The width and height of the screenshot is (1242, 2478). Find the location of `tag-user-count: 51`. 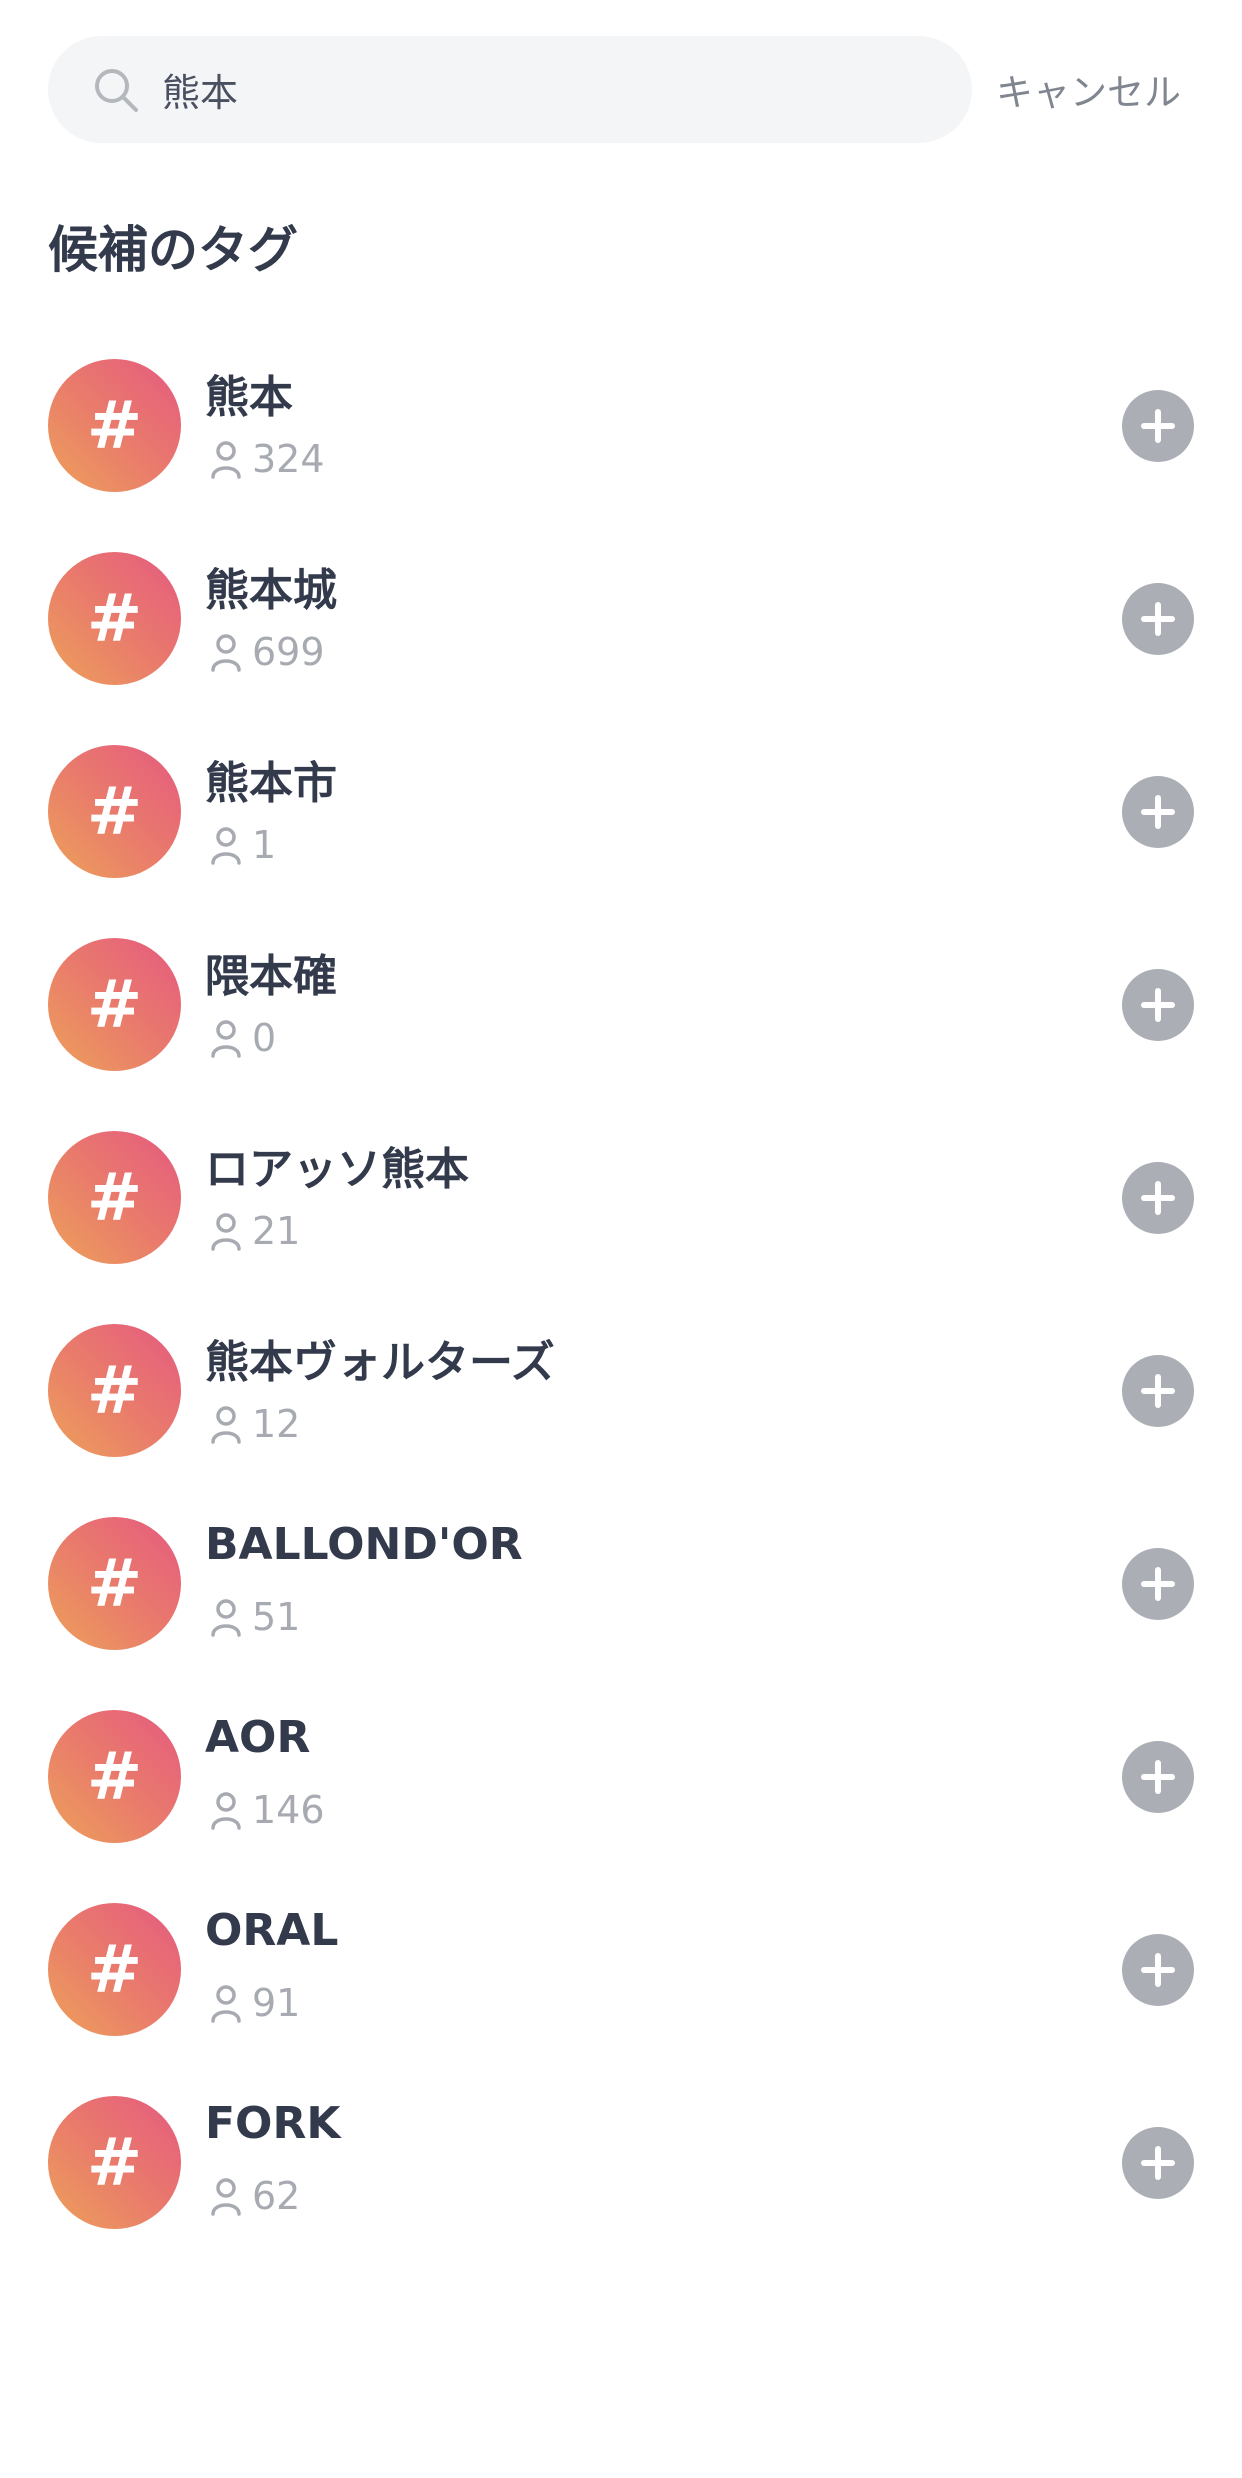

tag-user-count: 51 is located at coordinates (254, 1617).